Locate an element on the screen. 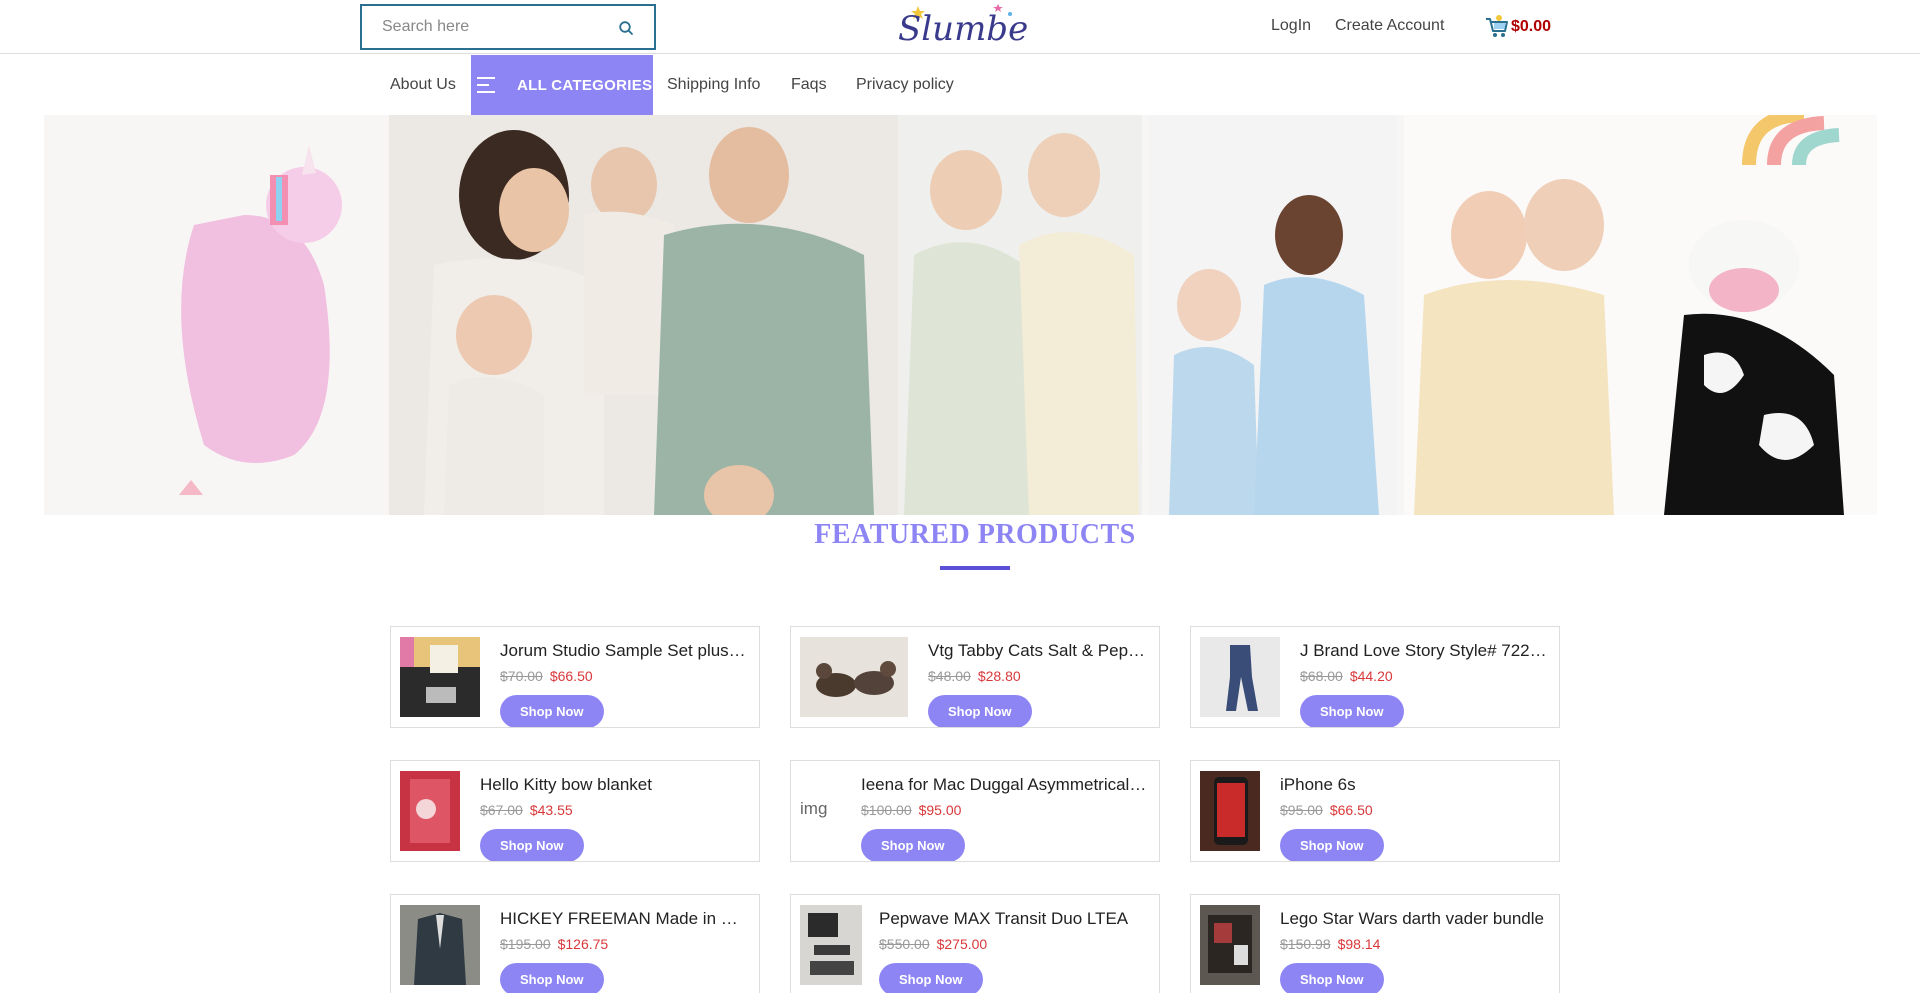 This screenshot has height=993, width=1920. product-name: Lego Star Wars darth vader bundle is located at coordinates (1415, 919).